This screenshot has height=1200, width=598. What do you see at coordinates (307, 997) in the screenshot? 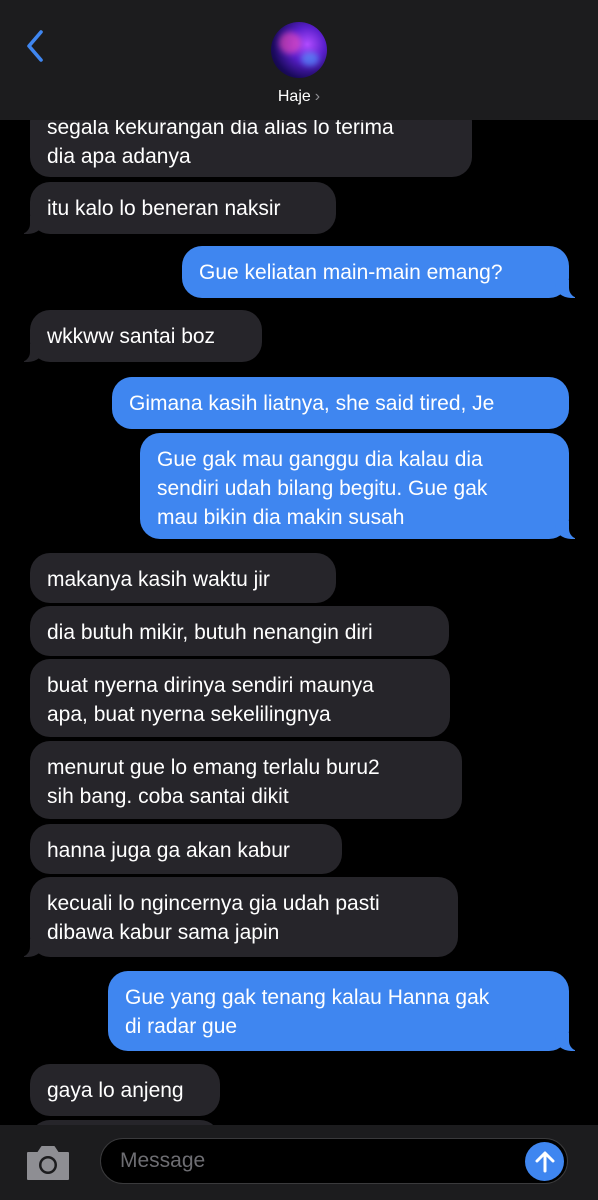
I see `message-line: Gue yang gak tenang kalau Hanna gak` at bounding box center [307, 997].